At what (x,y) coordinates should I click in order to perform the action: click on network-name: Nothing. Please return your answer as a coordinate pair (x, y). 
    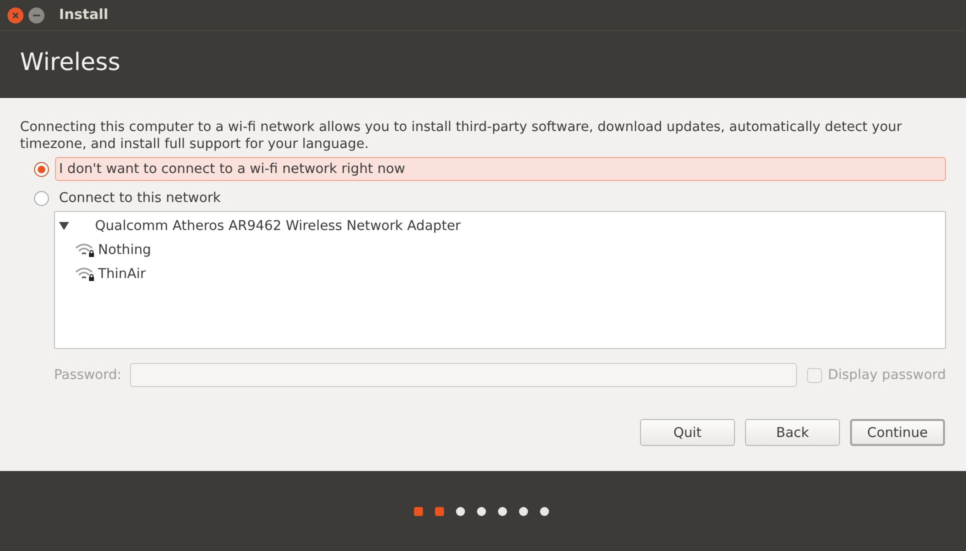
    Looking at the image, I should click on (125, 250).